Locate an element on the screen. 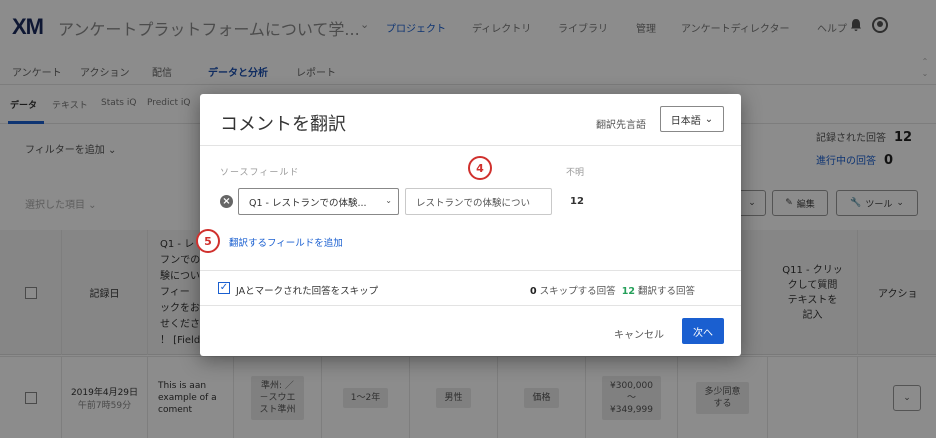 This screenshot has height=438, width=936. step-badge-4: 4 is located at coordinates (480, 168).